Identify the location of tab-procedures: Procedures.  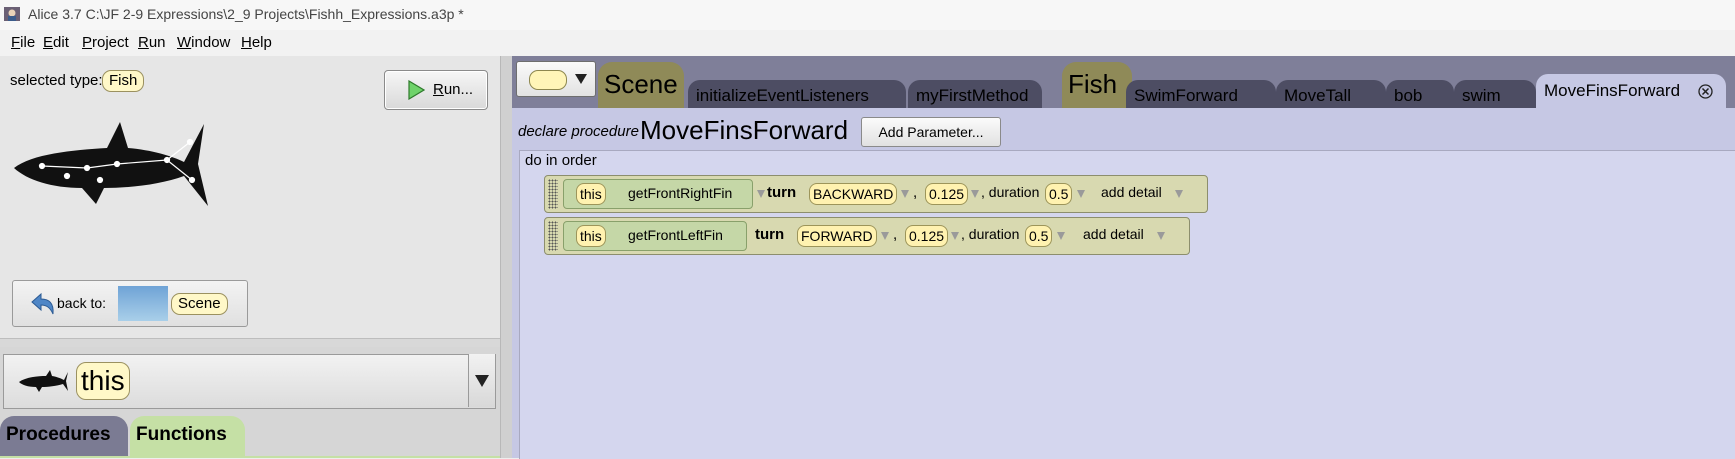
(64, 437).